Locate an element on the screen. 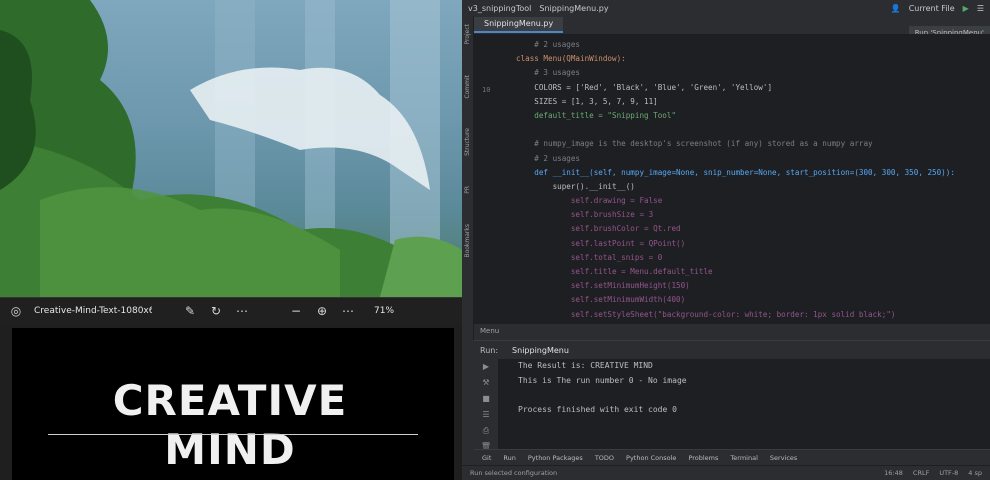 The height and width of the screenshot is (480, 990). tool-tab-services: Services is located at coordinates (783, 458).